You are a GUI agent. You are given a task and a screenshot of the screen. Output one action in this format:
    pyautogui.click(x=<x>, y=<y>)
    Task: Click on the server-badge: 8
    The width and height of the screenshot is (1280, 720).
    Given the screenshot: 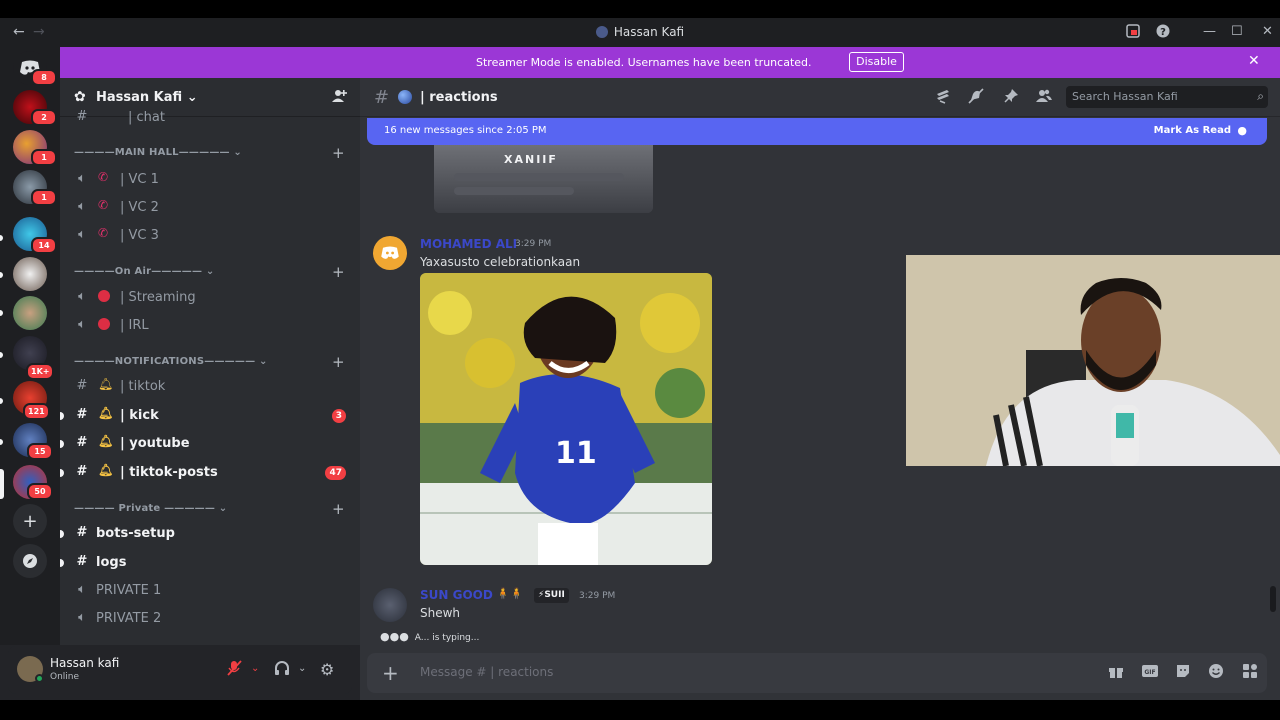 What is the action you would take?
    pyautogui.click(x=44, y=77)
    